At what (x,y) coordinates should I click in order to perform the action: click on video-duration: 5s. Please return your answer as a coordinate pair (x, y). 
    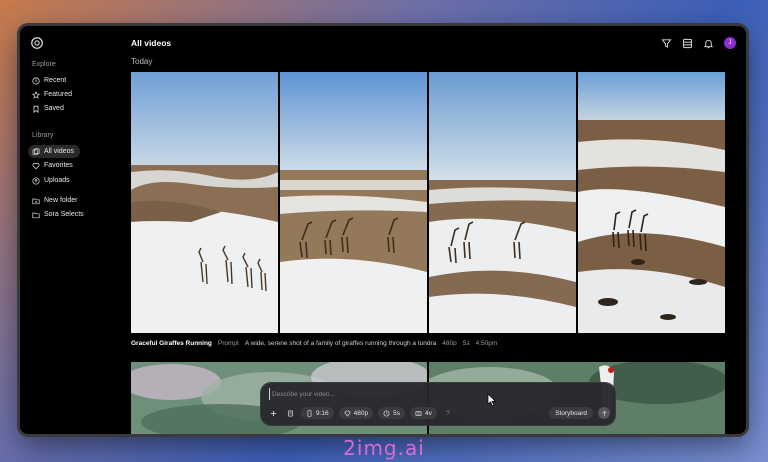
    Looking at the image, I should click on (466, 343).